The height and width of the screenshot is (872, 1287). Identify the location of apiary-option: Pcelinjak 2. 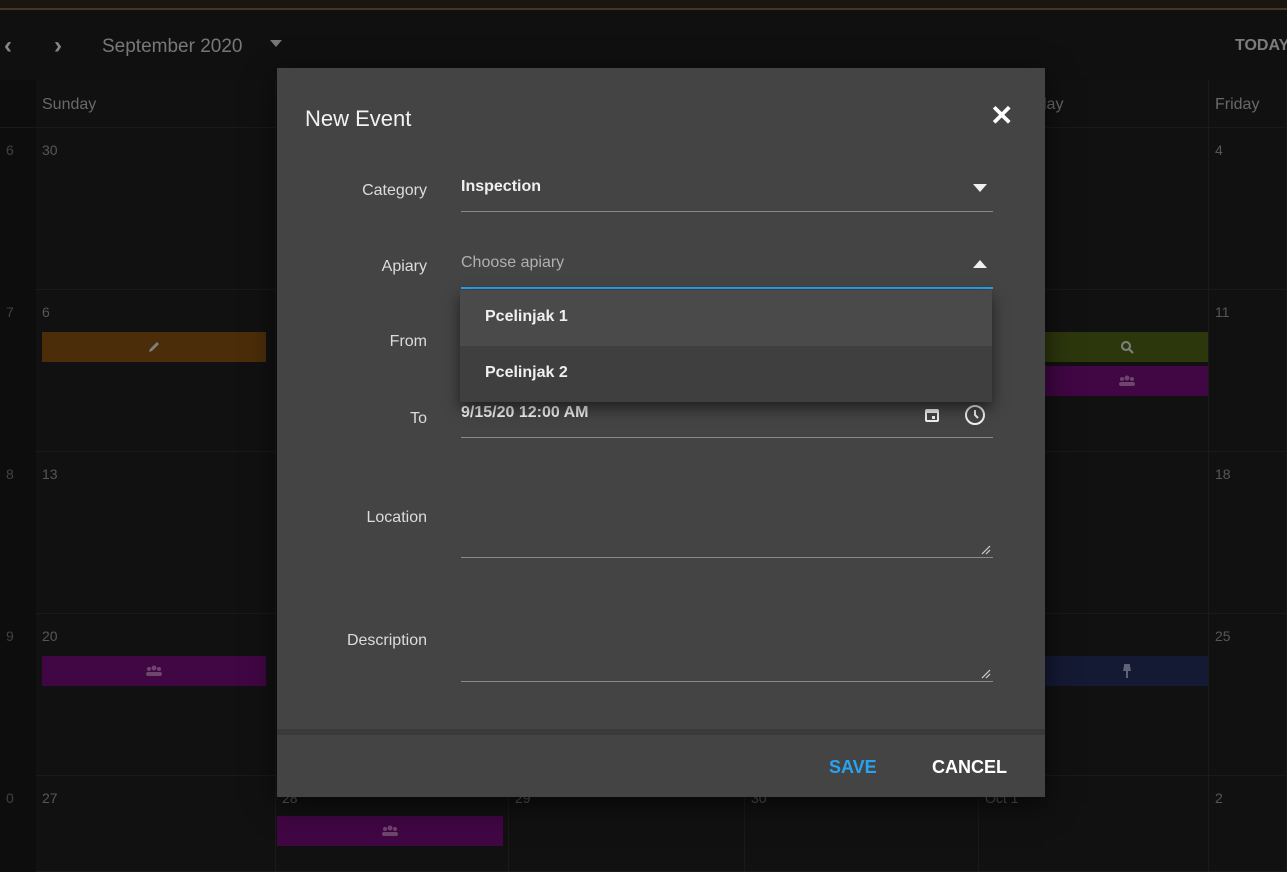
(726, 374).